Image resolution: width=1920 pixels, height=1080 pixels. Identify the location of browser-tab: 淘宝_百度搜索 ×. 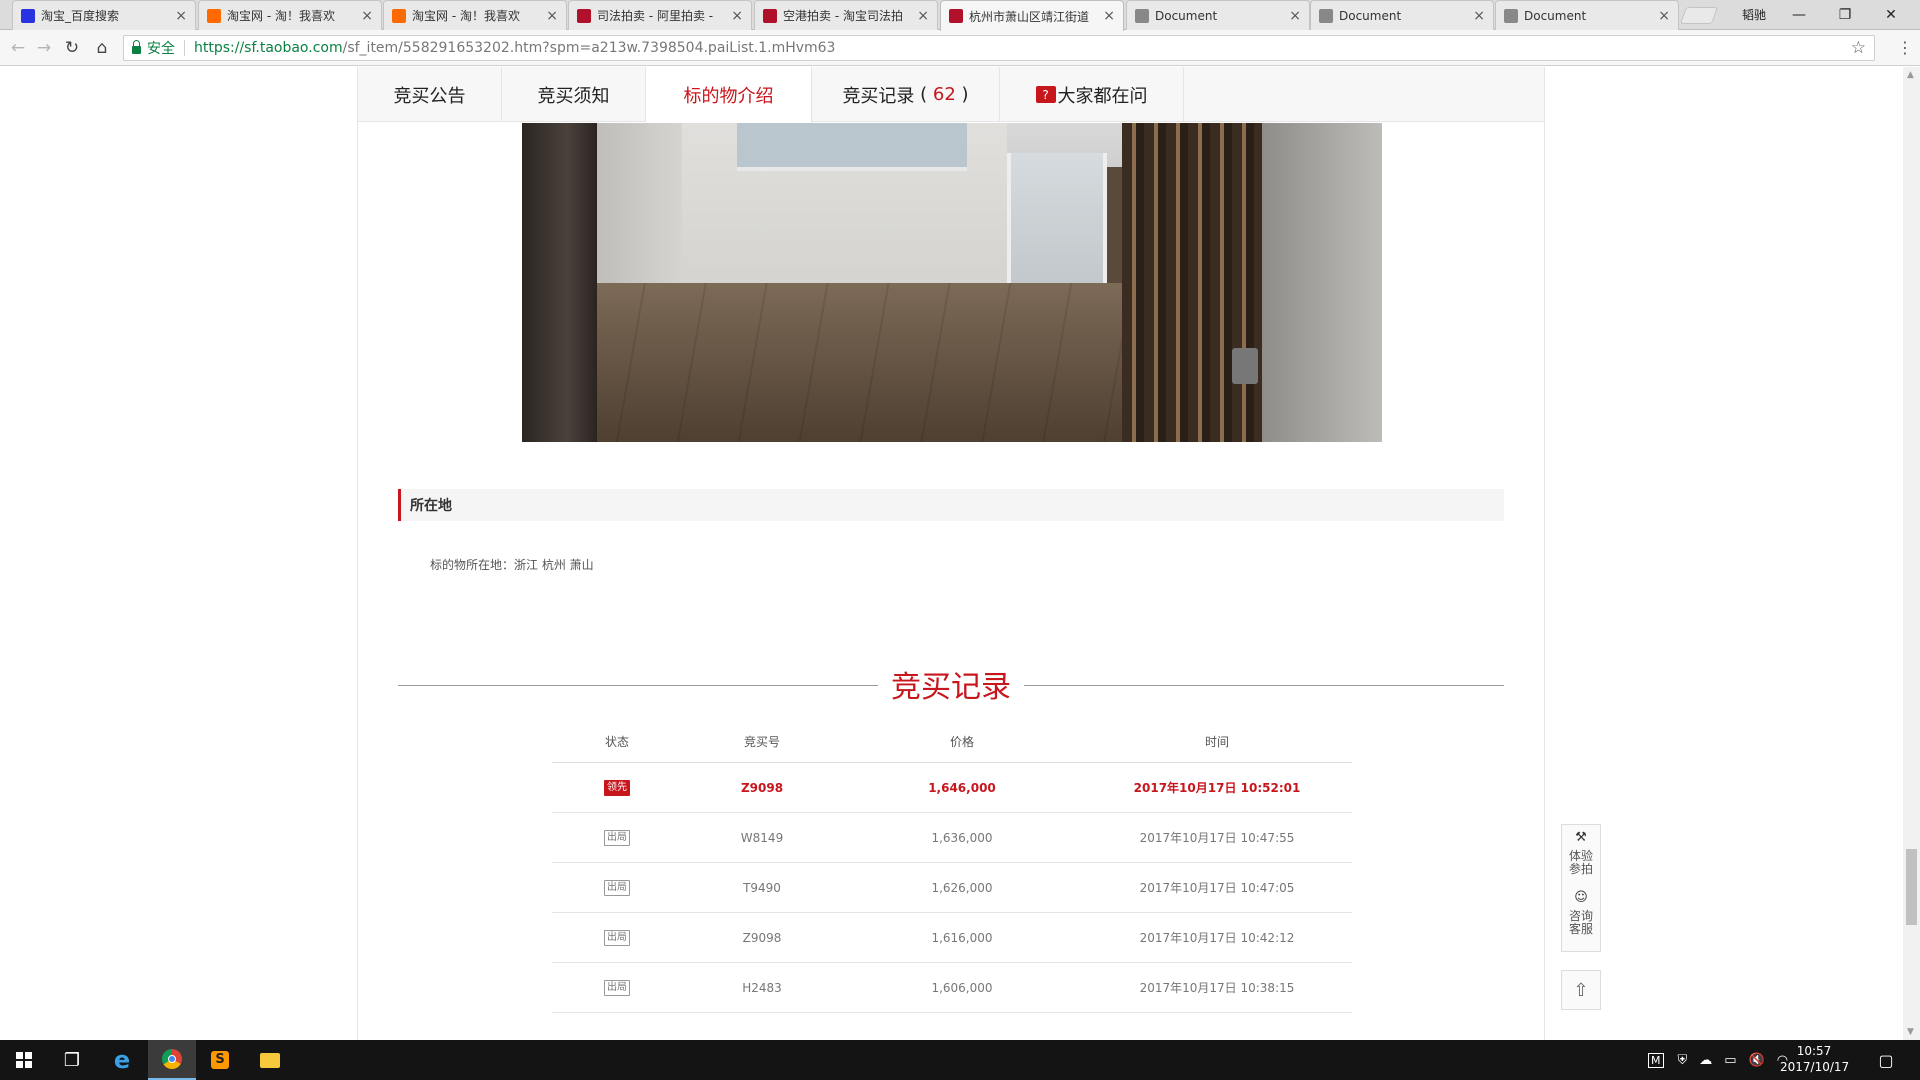
(104, 15).